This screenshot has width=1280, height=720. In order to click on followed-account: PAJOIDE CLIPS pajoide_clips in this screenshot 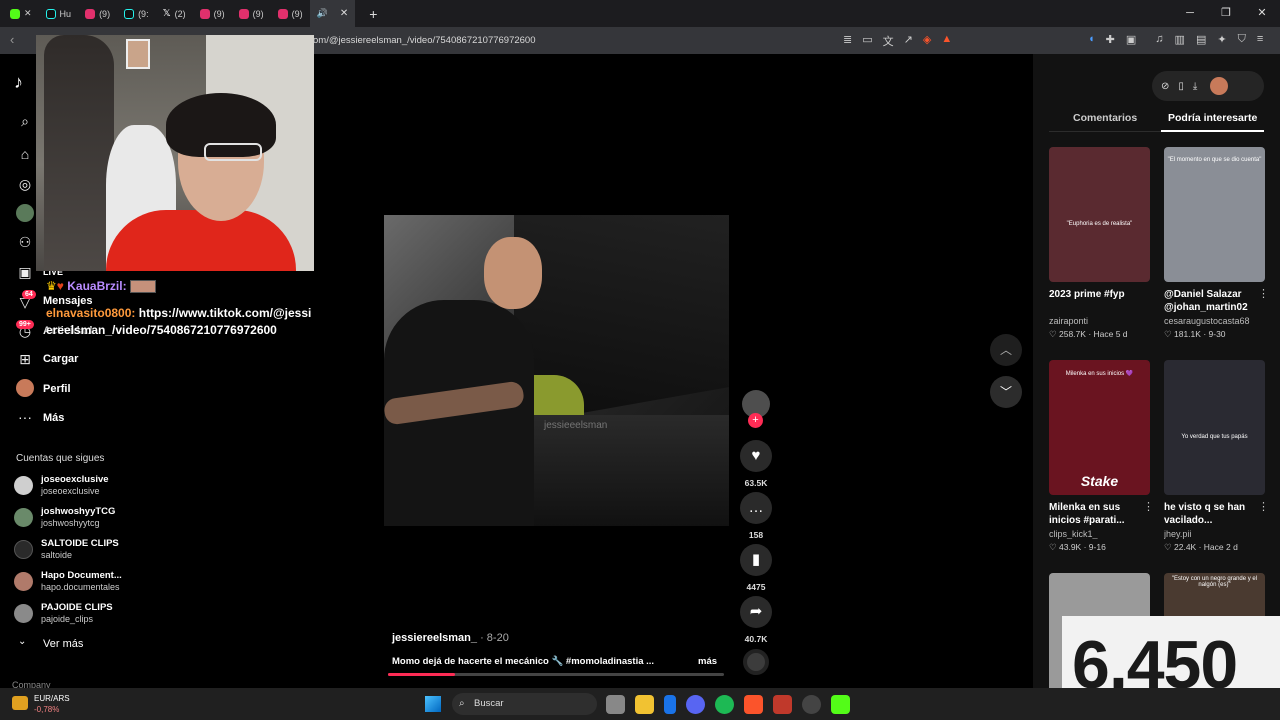, I will do `click(86, 614)`.